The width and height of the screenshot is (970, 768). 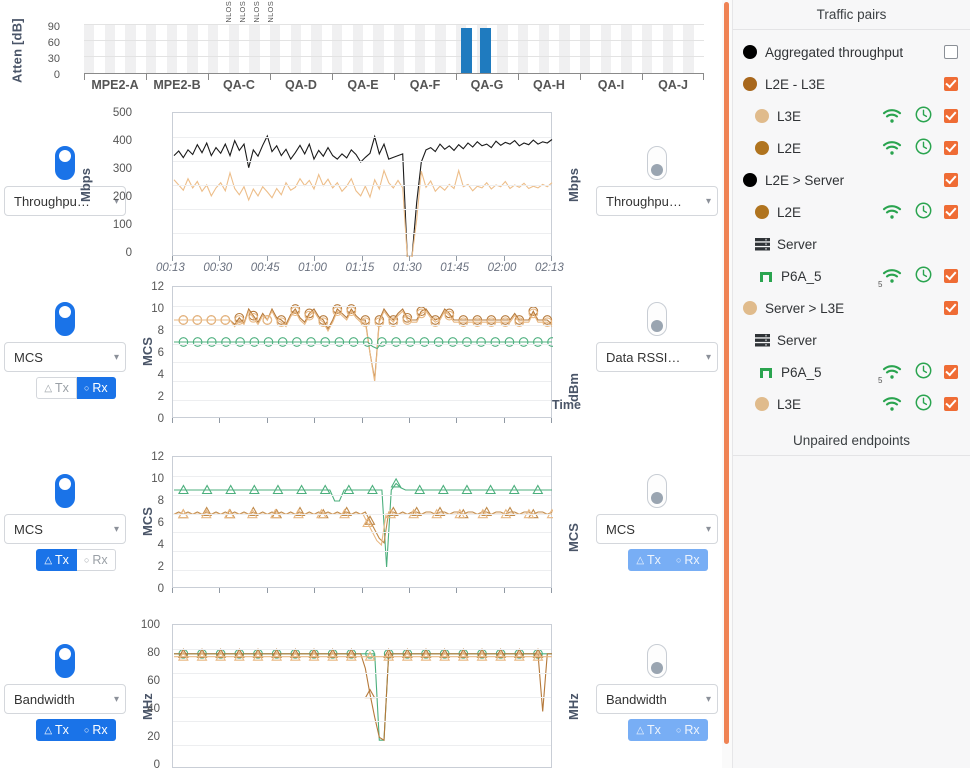 I want to click on txrx-group-left-mcs-rx: △ Tx ○ Rx, so click(x=76, y=388).